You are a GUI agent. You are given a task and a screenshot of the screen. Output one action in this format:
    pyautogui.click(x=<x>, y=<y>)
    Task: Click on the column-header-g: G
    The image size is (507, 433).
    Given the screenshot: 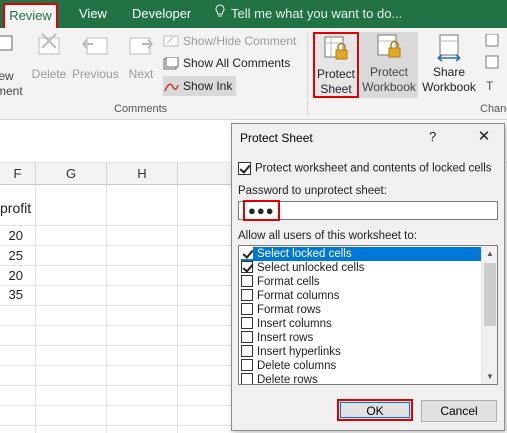 What is the action you would take?
    pyautogui.click(x=71, y=174)
    